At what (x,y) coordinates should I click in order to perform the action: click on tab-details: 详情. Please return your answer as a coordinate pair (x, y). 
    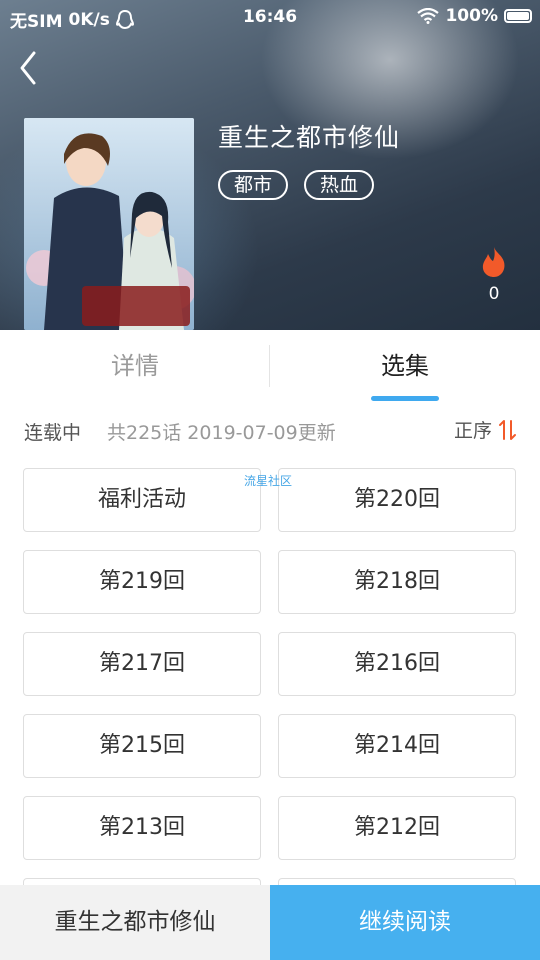
    Looking at the image, I should click on (135, 367).